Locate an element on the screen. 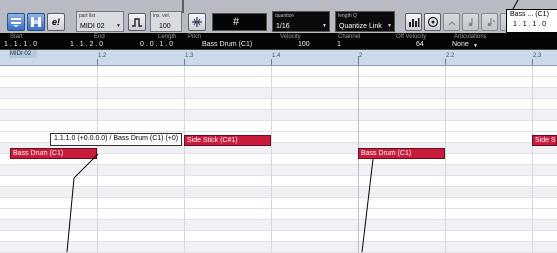 This screenshot has width=557, height=253. note-transpose-button is located at coordinates (489, 22).